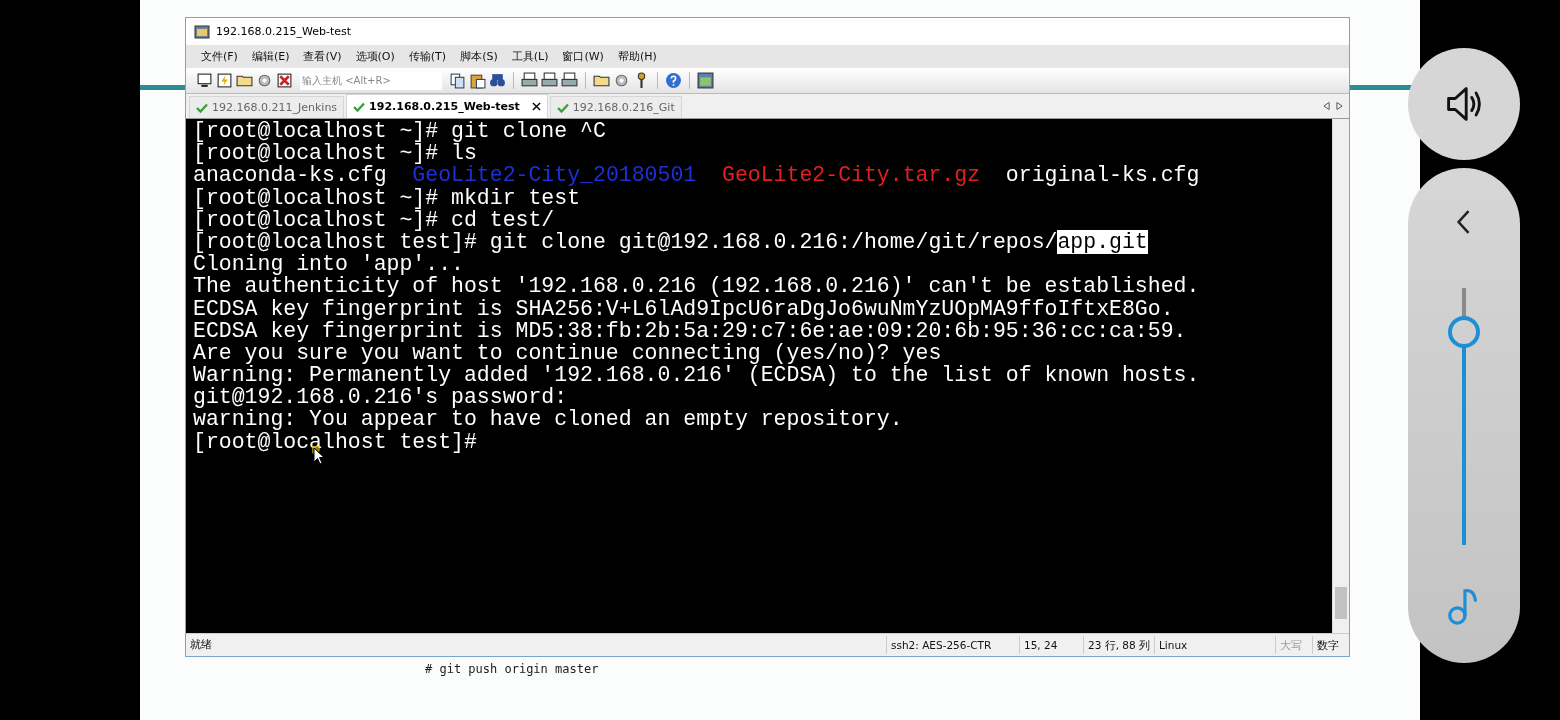 Image resolution: width=1560 pixels, height=720 pixels. Describe the element at coordinates (224, 80) in the screenshot. I see `lightning-icon` at that location.